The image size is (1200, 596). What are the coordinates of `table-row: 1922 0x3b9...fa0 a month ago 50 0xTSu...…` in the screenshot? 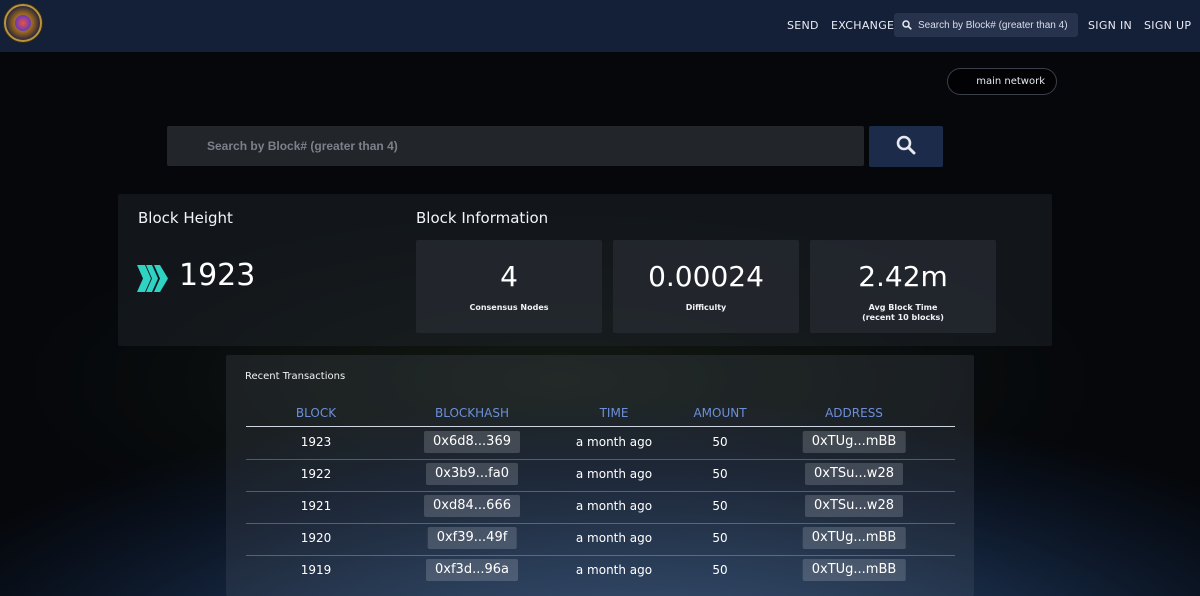 It's located at (600, 476).